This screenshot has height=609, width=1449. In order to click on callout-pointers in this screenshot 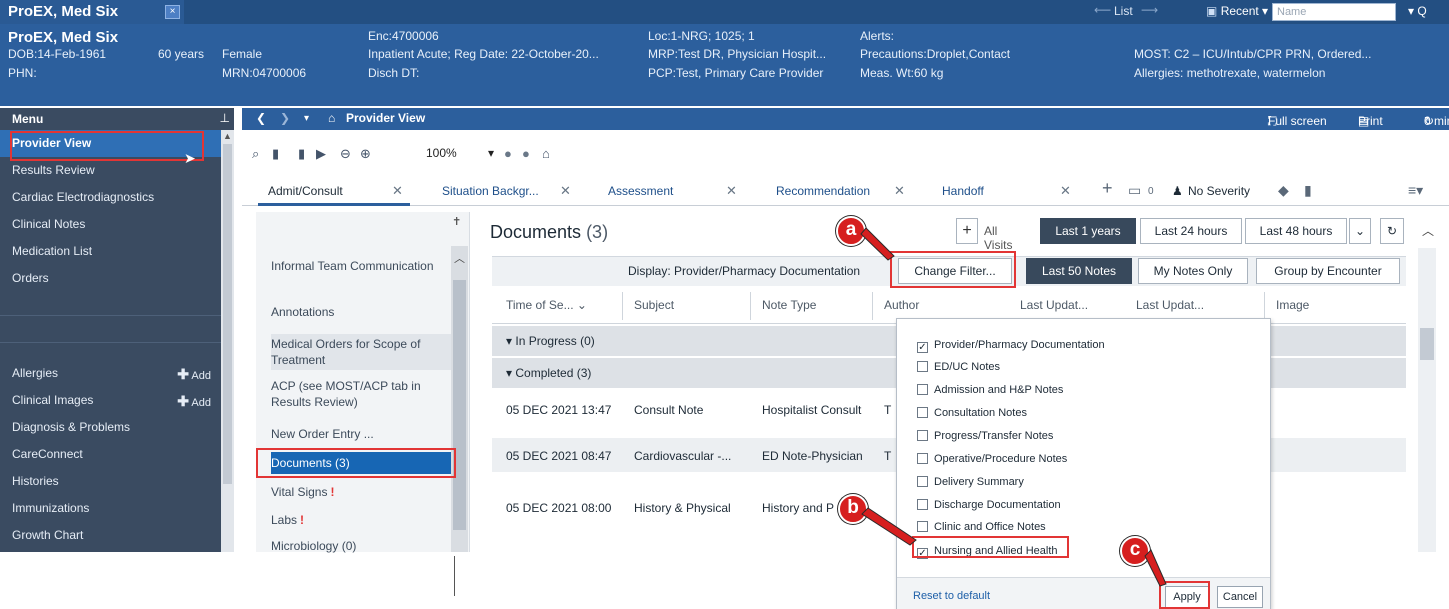, I will do `click(1013, 407)`.